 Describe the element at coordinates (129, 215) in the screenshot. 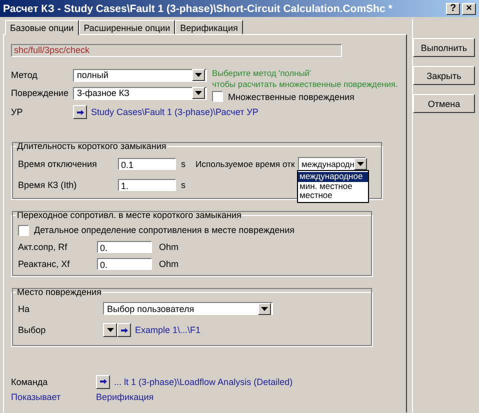

I see `group-title: Переходное сопротивл. в месте короткого замыкания` at that location.